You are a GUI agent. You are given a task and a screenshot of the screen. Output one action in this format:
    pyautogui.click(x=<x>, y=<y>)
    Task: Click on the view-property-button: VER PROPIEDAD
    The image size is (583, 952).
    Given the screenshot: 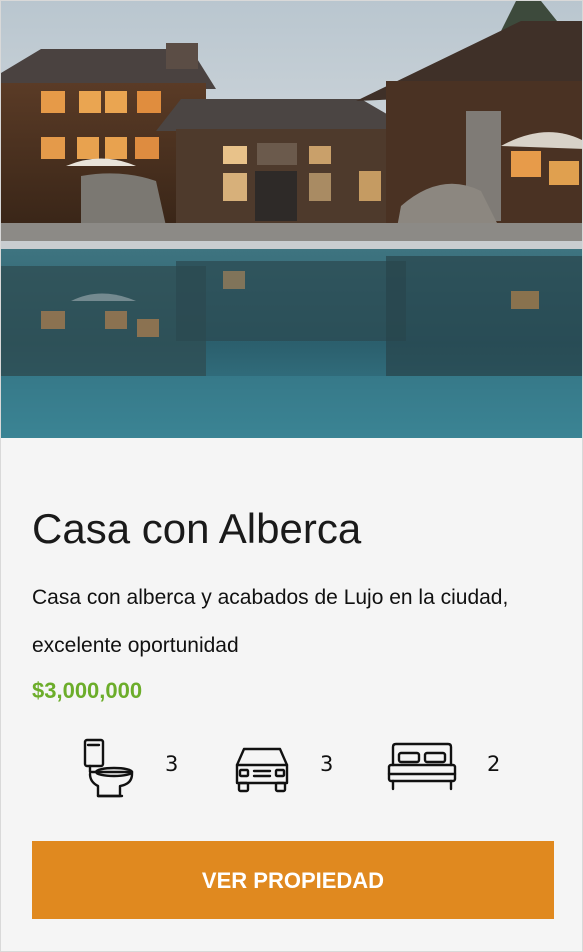 What is the action you would take?
    pyautogui.click(x=293, y=880)
    